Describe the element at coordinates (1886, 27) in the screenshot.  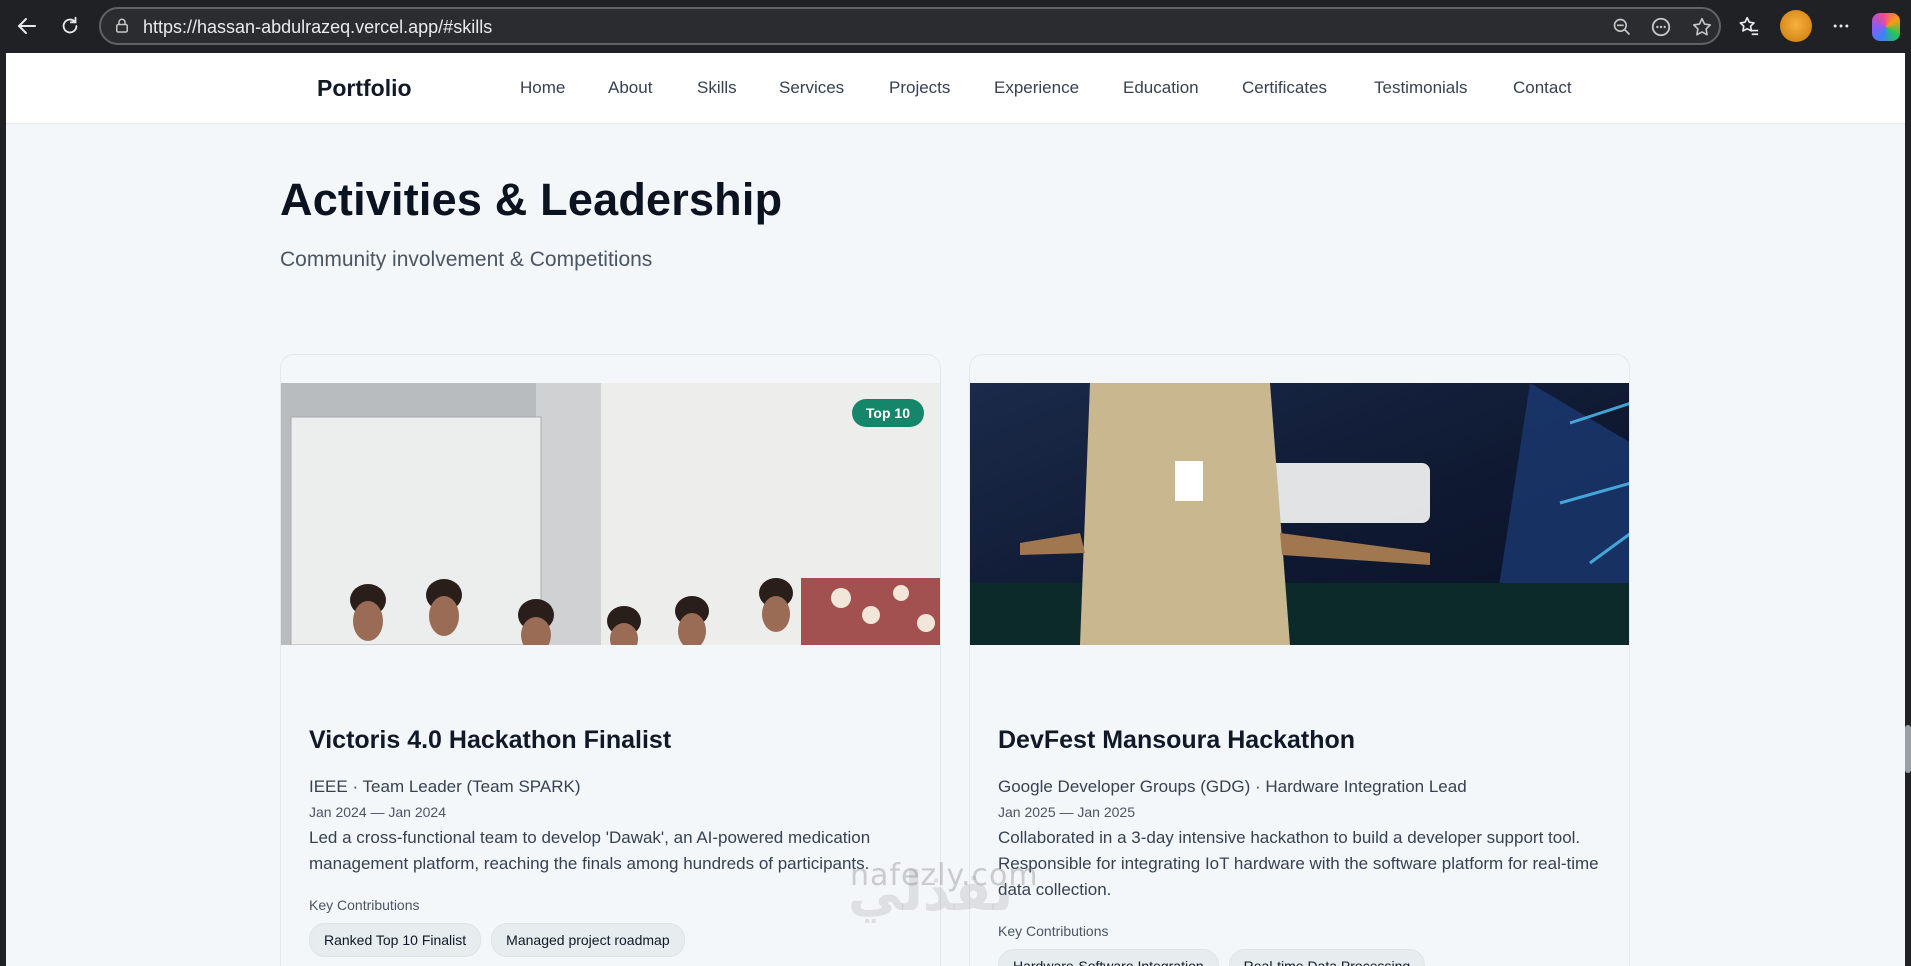
I see `copilot-icon` at that location.